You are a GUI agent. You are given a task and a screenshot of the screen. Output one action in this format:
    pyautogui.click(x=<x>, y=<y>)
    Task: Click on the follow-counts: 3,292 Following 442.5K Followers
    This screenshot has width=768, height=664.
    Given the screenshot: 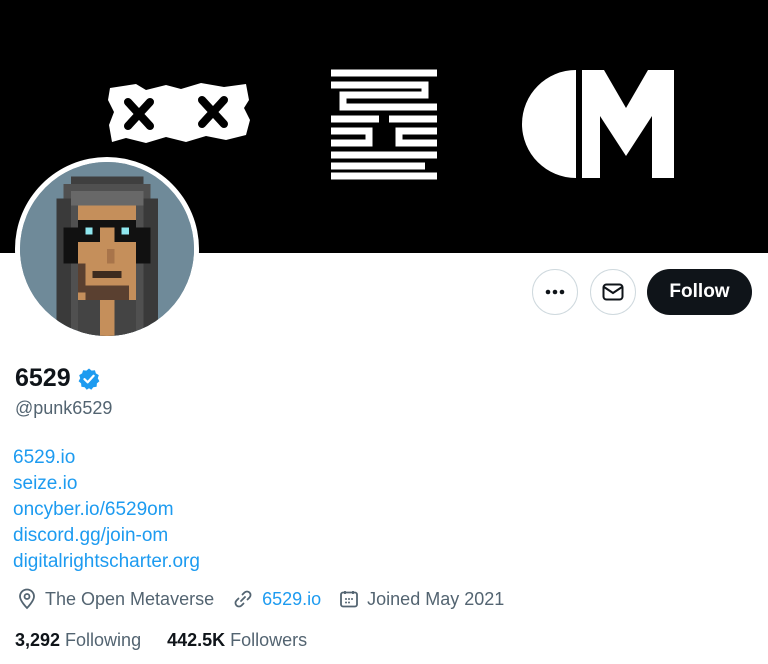 What is the action you would take?
    pyautogui.click(x=174, y=640)
    